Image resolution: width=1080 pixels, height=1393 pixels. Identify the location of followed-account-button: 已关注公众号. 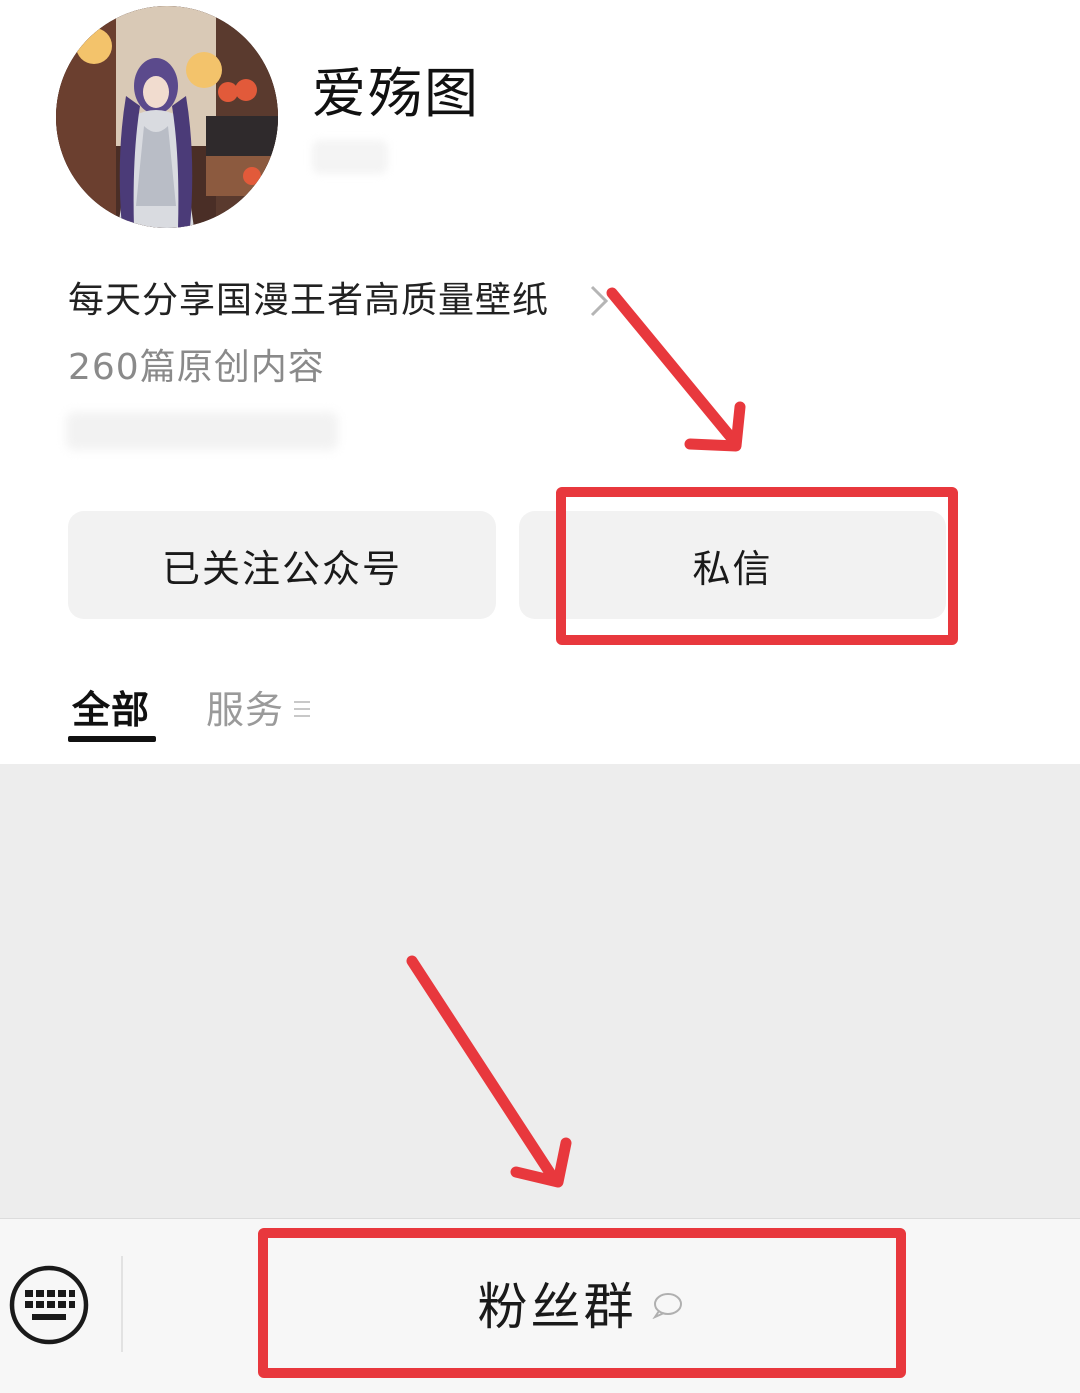
(282, 565).